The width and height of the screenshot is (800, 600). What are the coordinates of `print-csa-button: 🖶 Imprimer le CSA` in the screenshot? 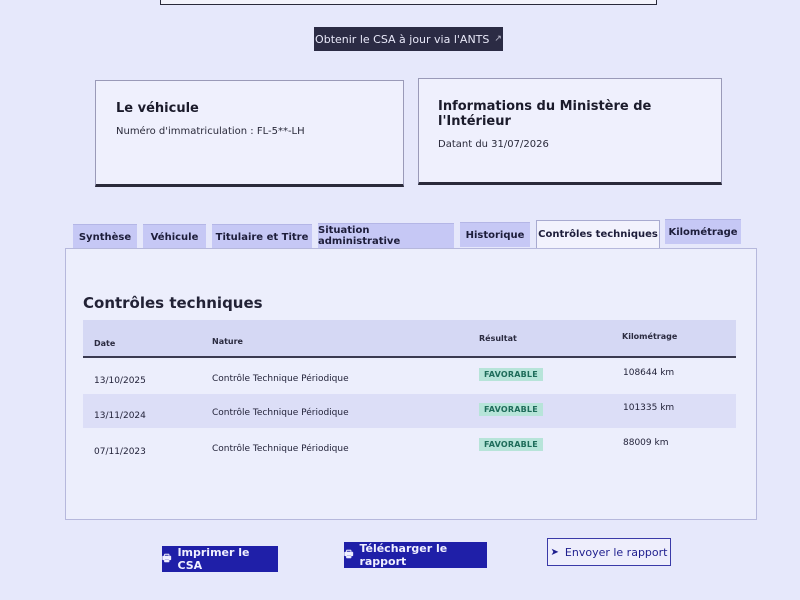 It's located at (220, 559).